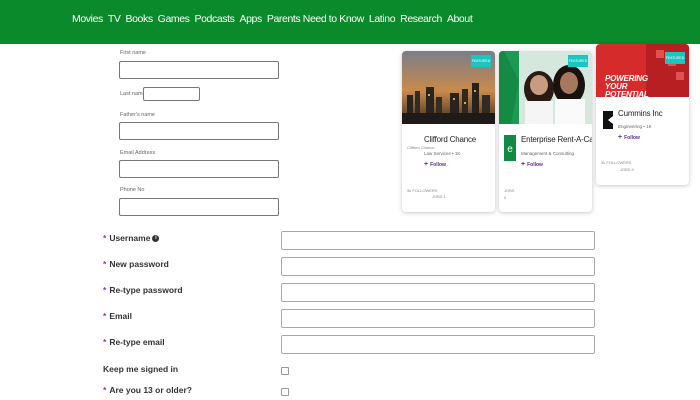 The width and height of the screenshot is (700, 400). What do you see at coordinates (285, 371) in the screenshot?
I see `keep-signed-in-checkbox` at bounding box center [285, 371].